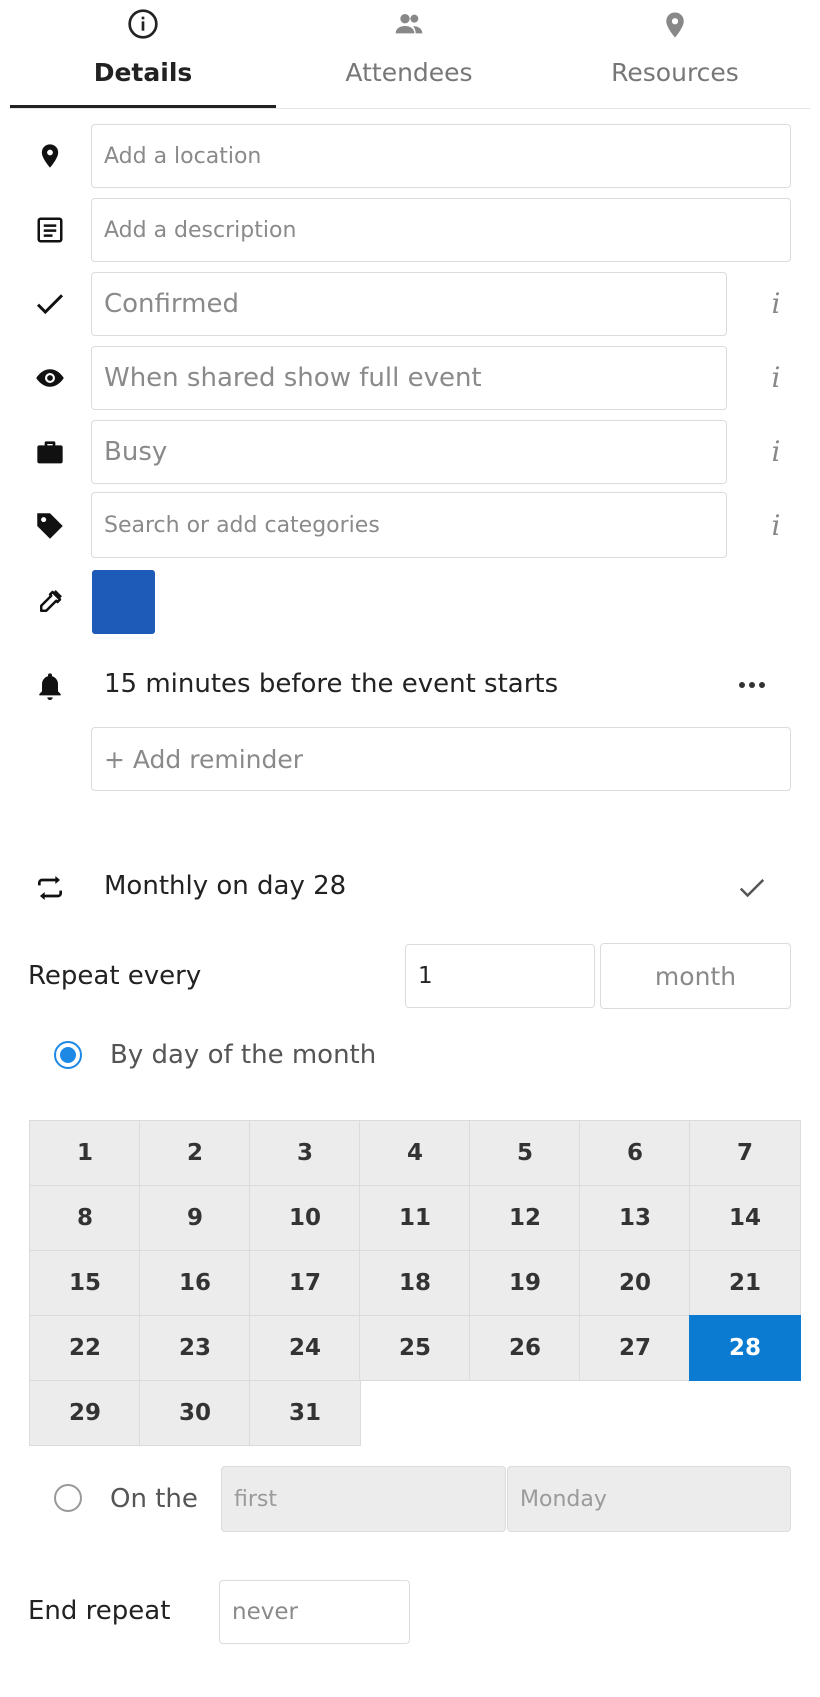 This screenshot has width=820, height=1697. What do you see at coordinates (409, 24) in the screenshot?
I see `people-icon` at bounding box center [409, 24].